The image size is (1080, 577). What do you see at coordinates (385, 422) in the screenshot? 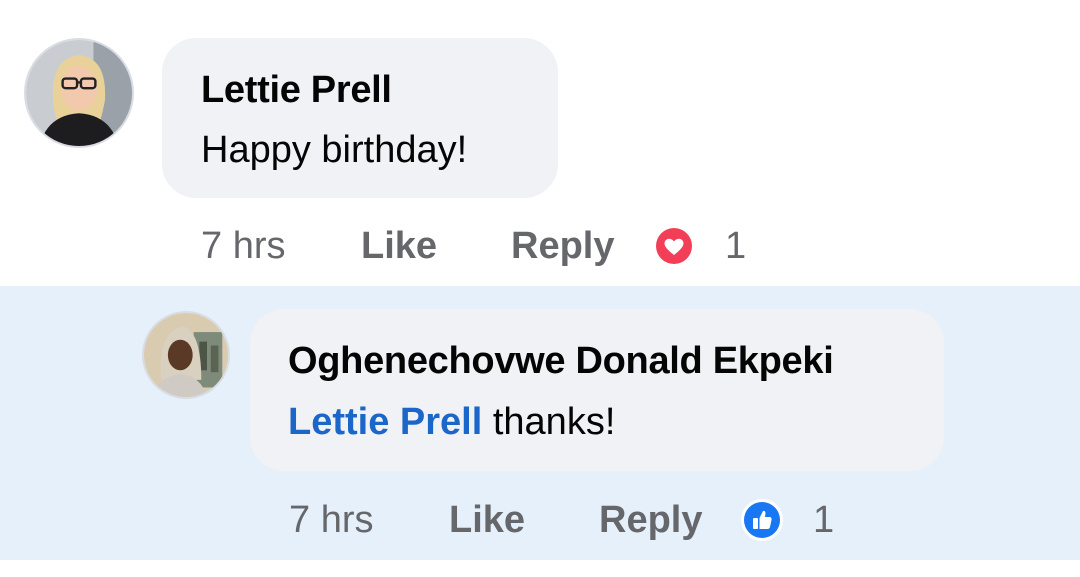
I see `mention-link: Lettie Prell` at bounding box center [385, 422].